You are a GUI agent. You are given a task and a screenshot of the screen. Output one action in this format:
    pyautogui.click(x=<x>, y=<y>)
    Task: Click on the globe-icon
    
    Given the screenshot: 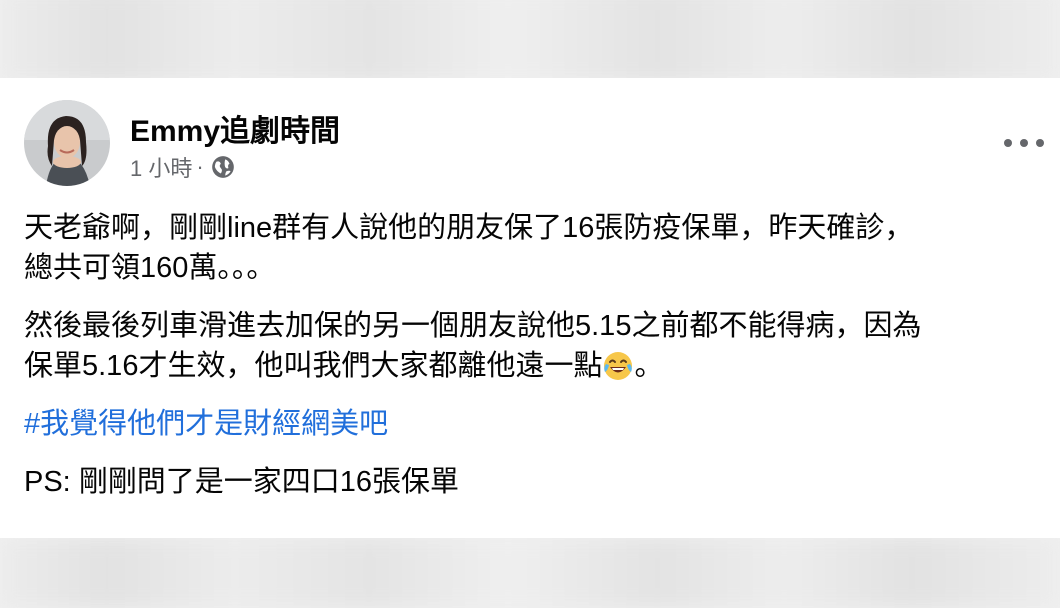 What is the action you would take?
    pyautogui.click(x=223, y=167)
    